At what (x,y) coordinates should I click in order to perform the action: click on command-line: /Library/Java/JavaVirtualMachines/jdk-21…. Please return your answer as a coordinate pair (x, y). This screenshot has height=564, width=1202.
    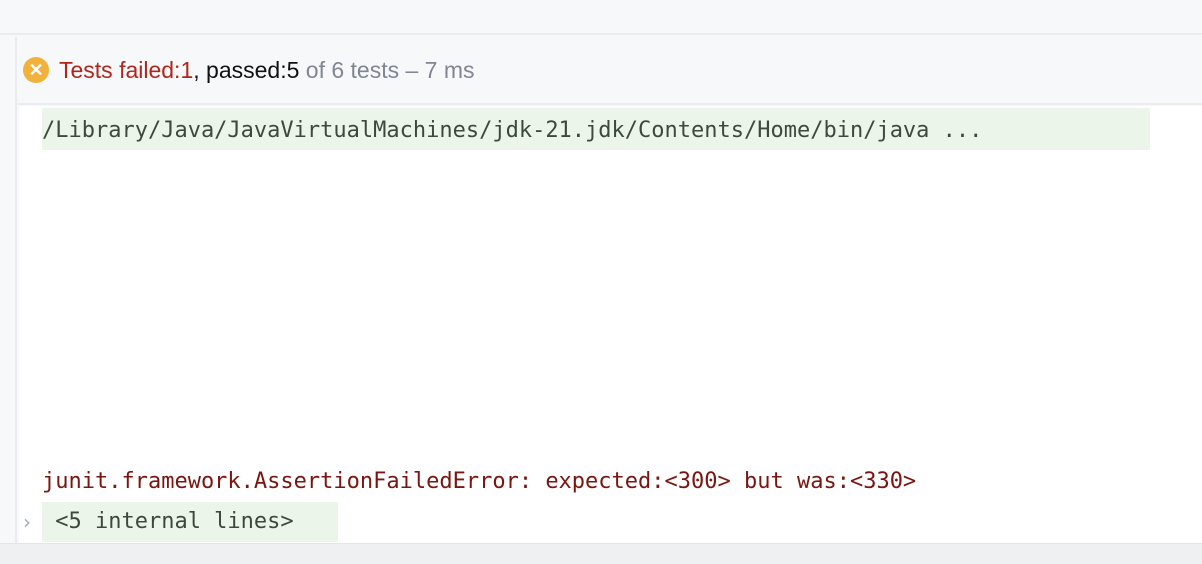
    Looking at the image, I should click on (596, 129).